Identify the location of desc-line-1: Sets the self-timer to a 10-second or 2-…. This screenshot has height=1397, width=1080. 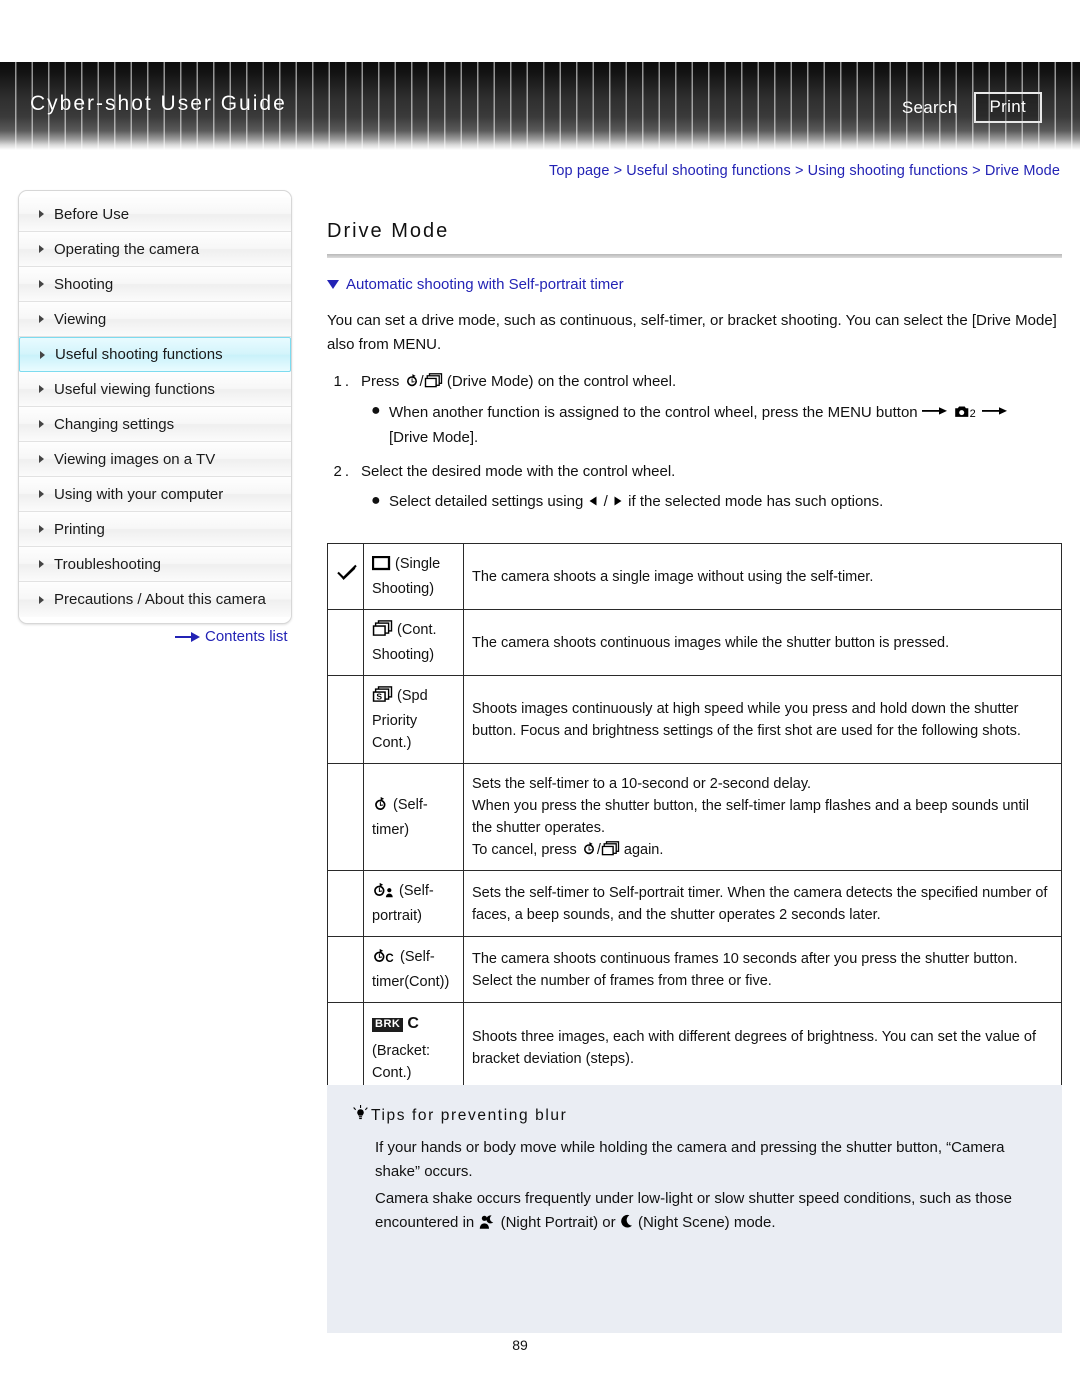
(642, 784).